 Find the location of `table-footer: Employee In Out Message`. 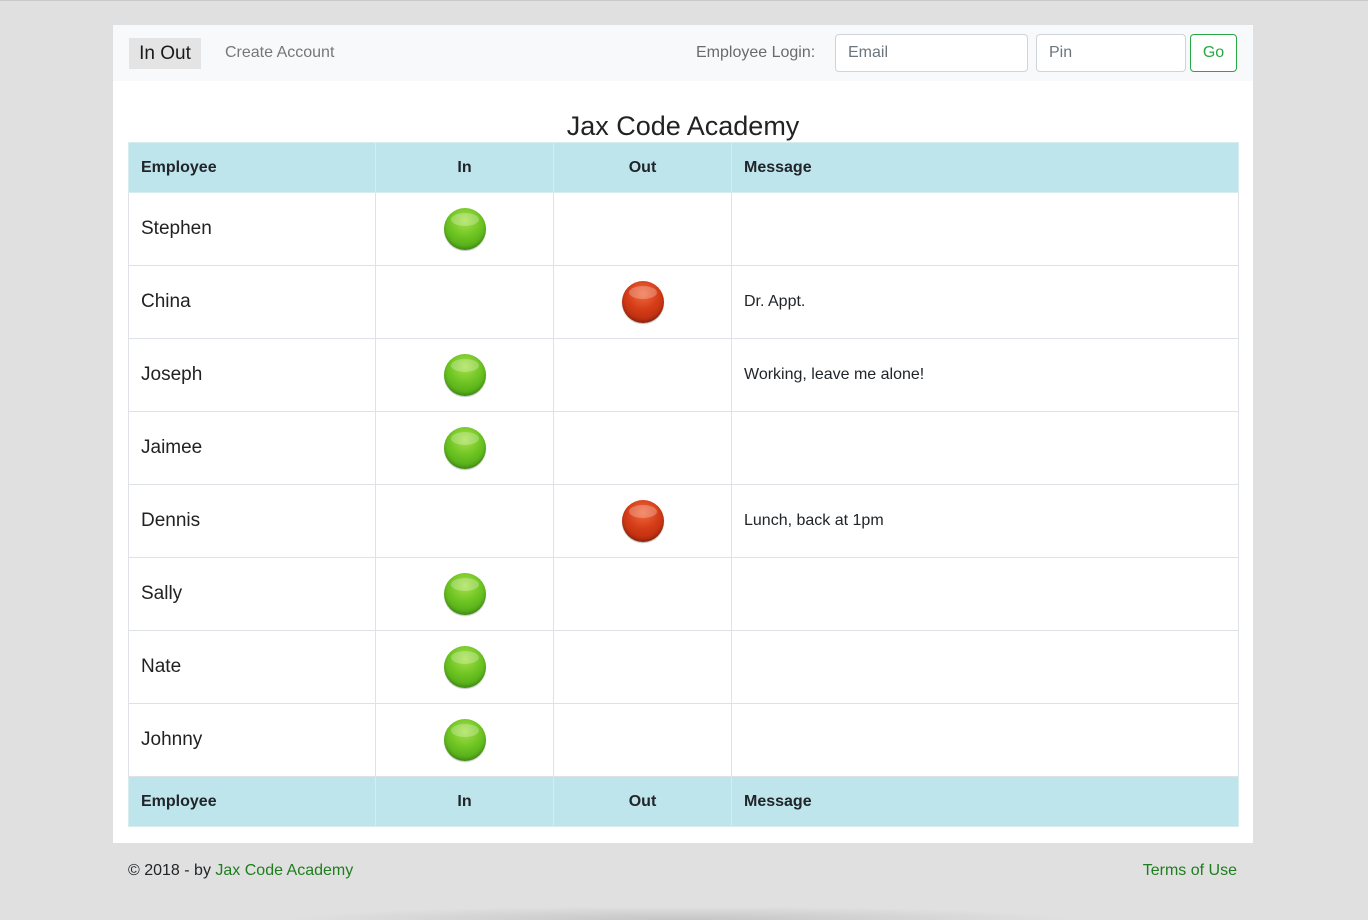

table-footer: Employee In Out Message is located at coordinates (683, 801).